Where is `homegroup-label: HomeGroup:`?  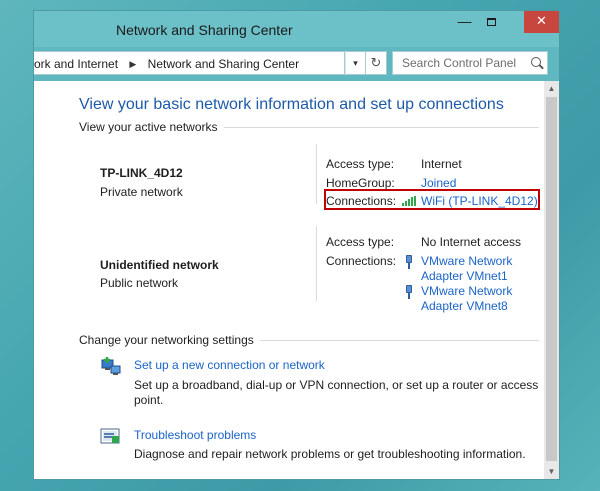 homegroup-label: HomeGroup: is located at coordinates (360, 183).